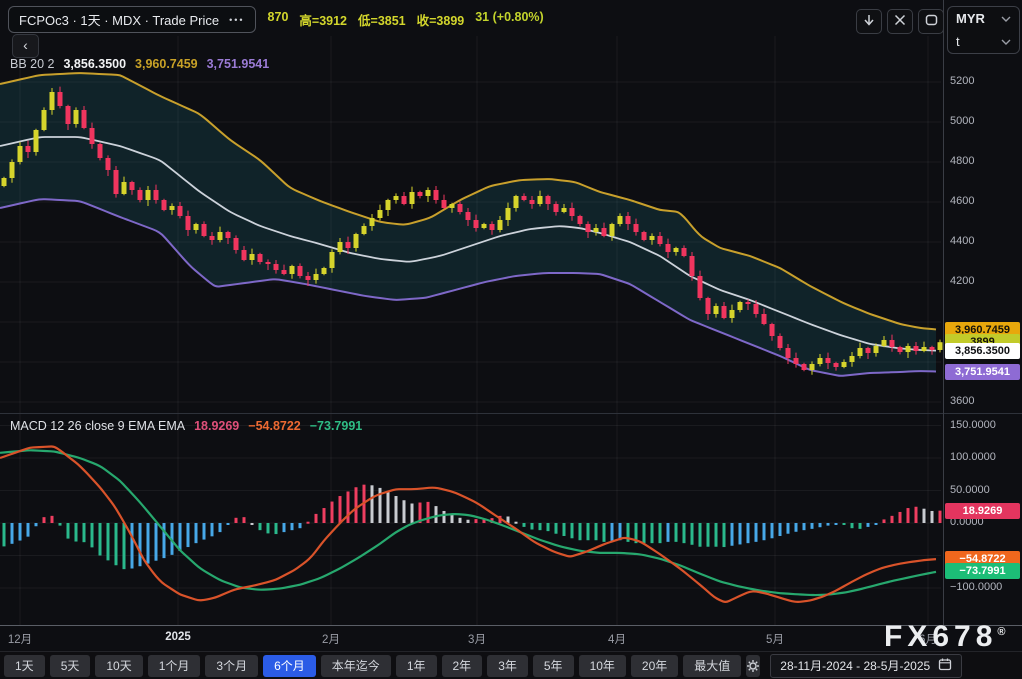  Describe the element at coordinates (507, 665) in the screenshot. I see `range-button-9: 3年` at that location.